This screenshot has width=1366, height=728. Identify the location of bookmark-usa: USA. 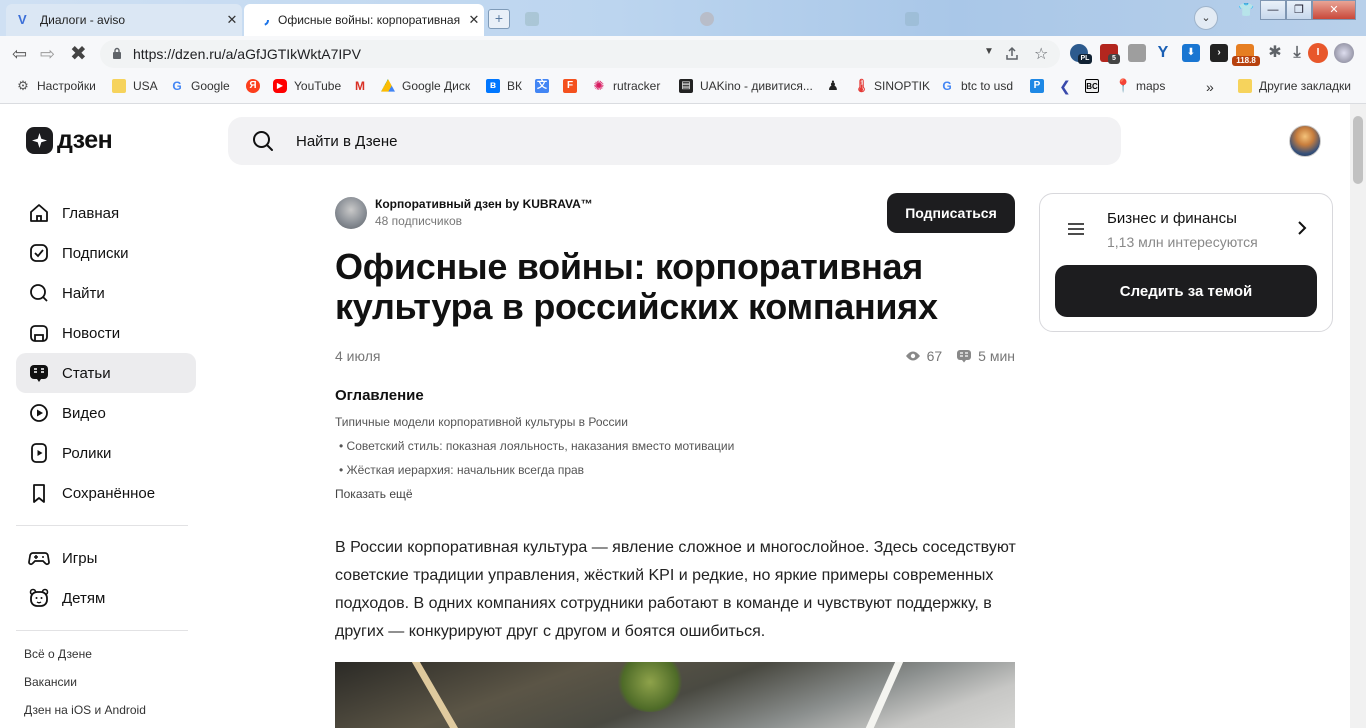
(135, 86).